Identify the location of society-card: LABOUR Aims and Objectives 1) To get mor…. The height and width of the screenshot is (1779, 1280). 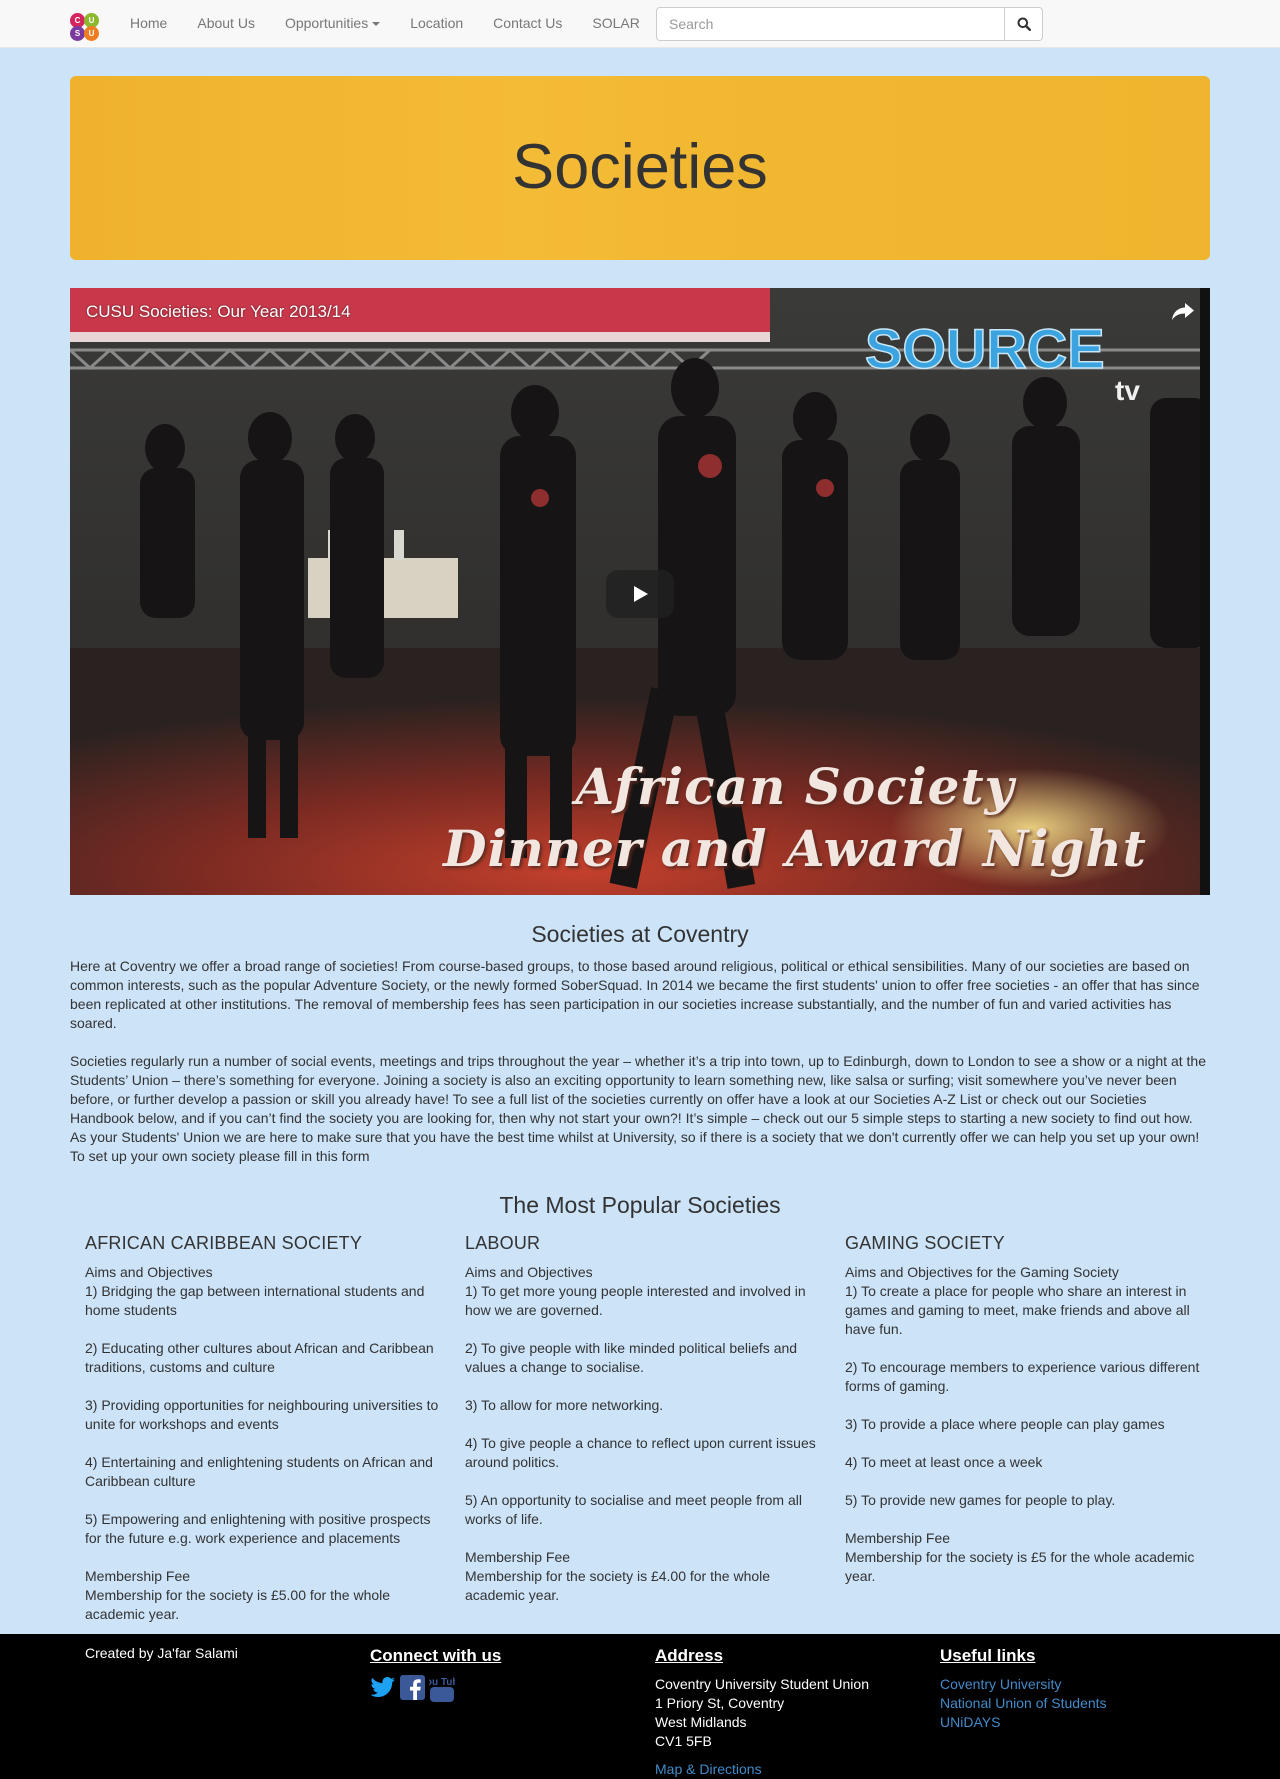
(643, 1418).